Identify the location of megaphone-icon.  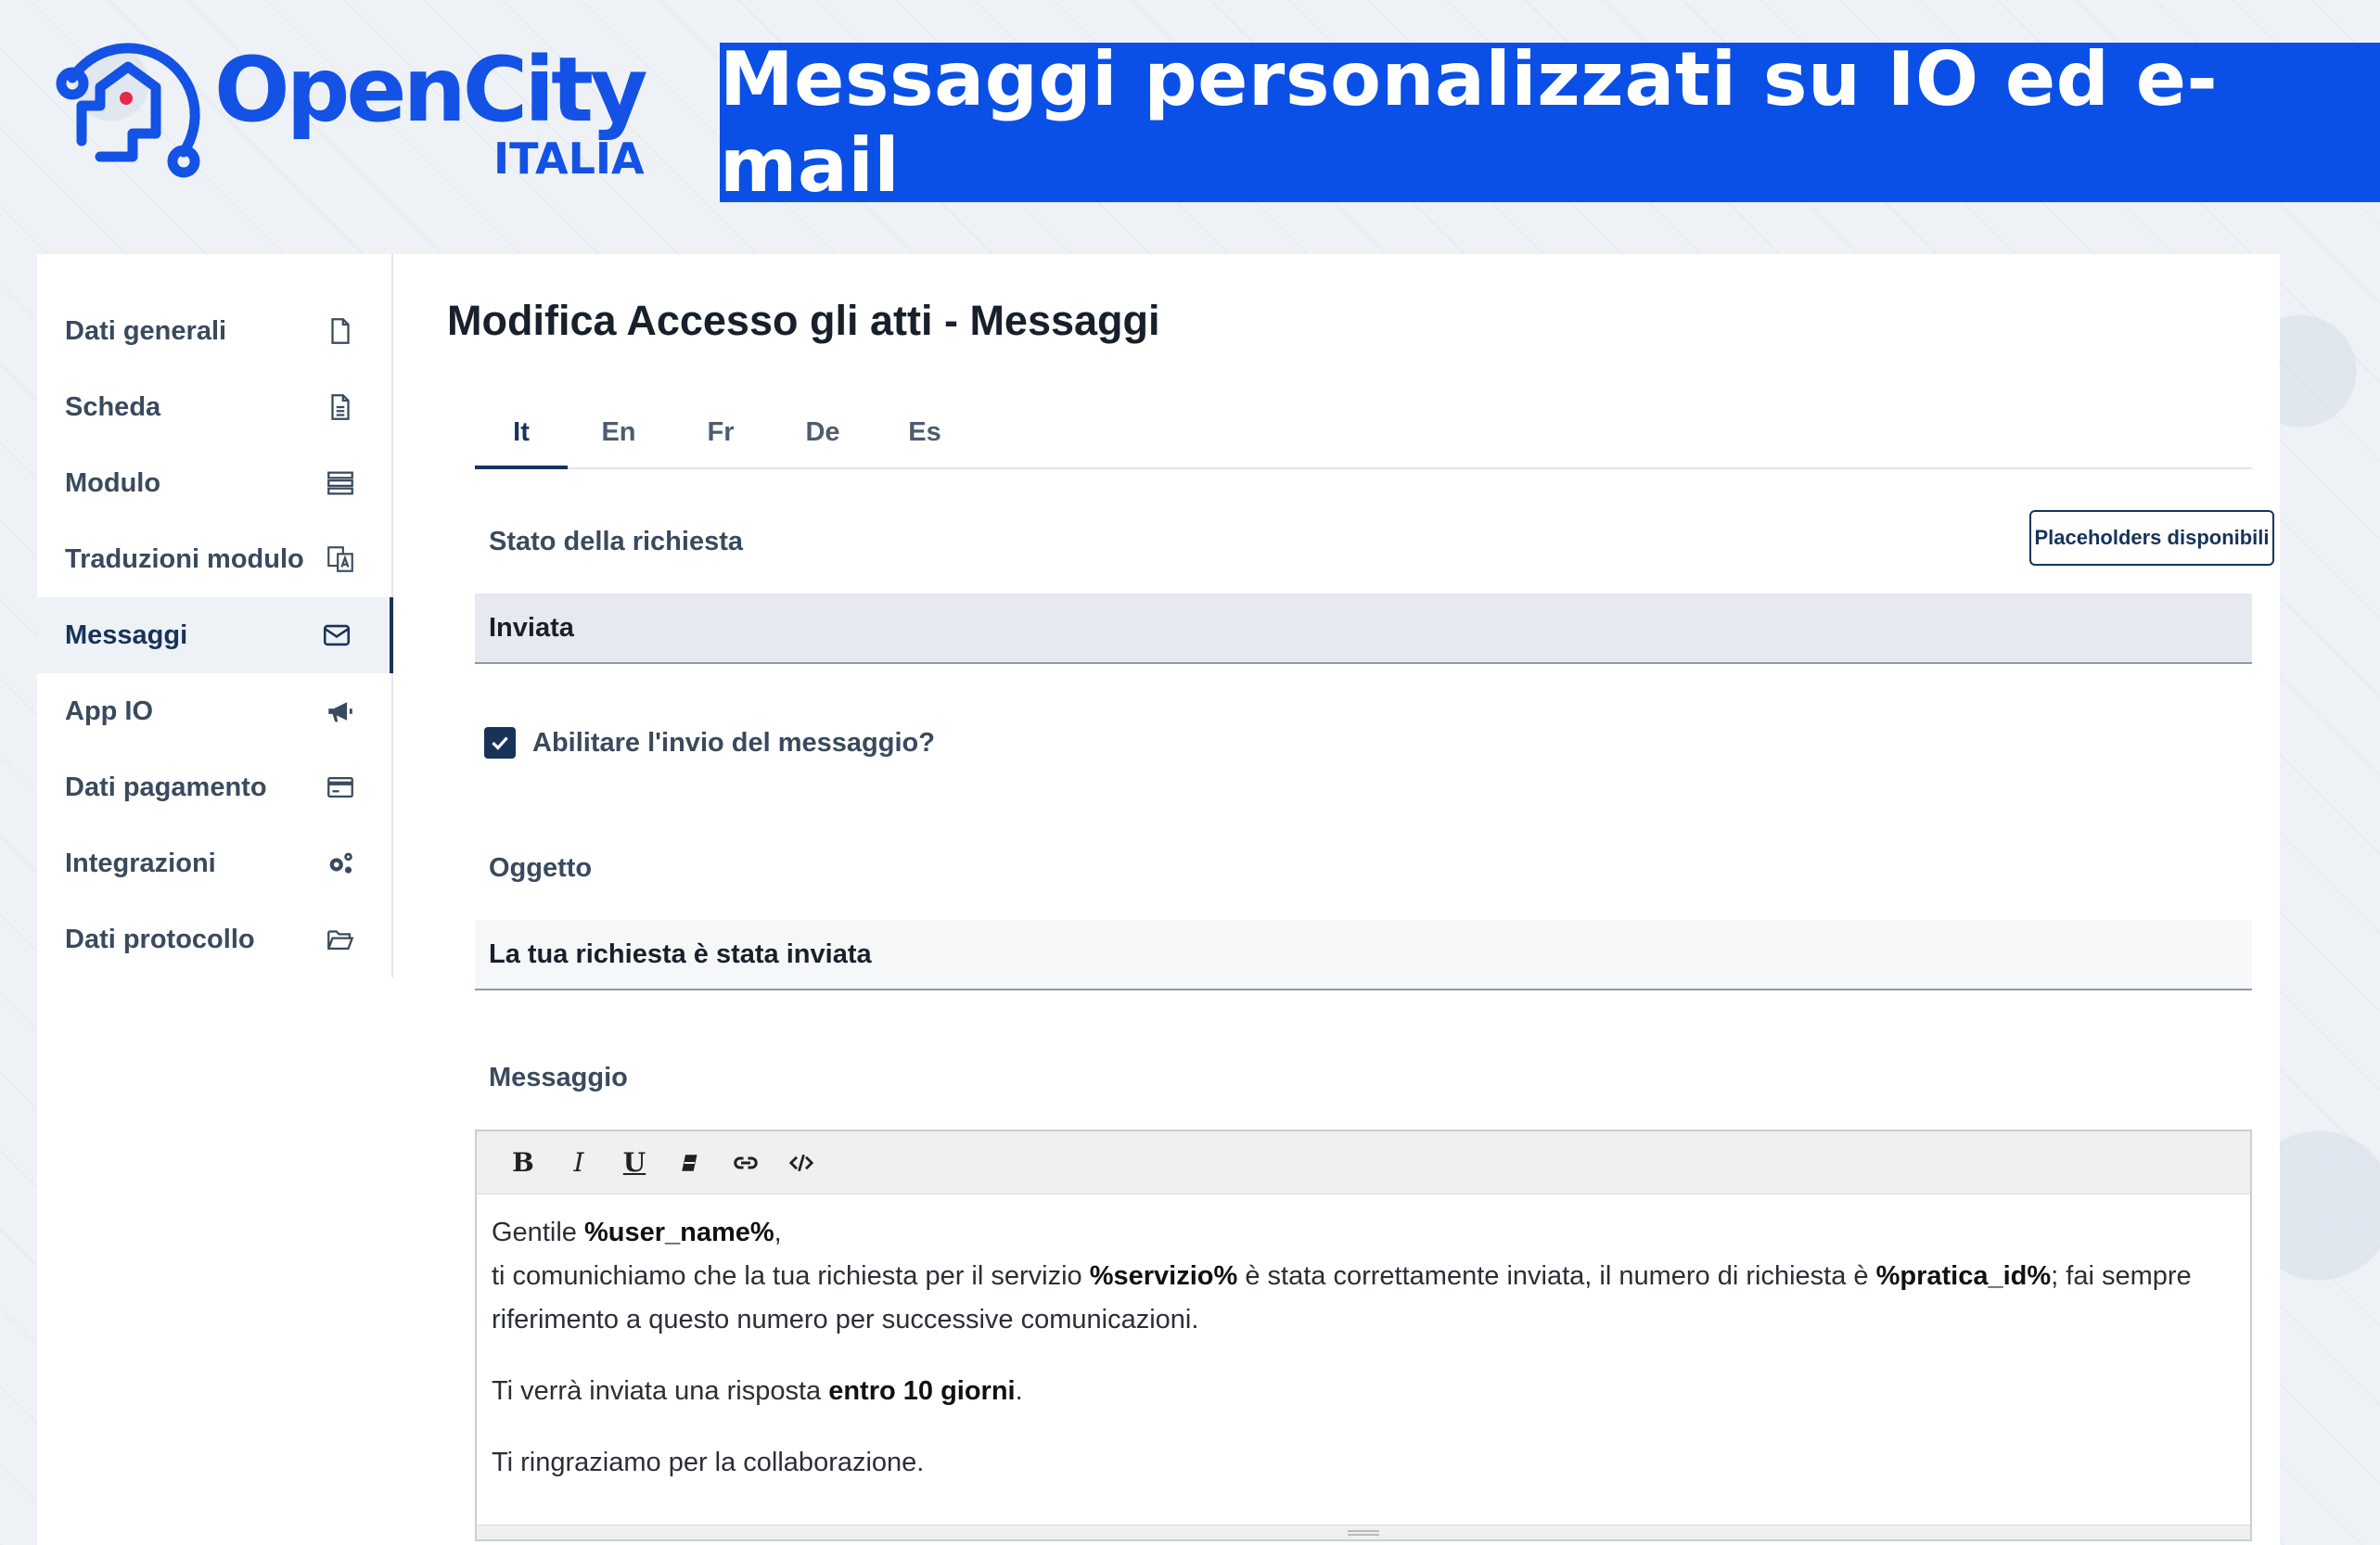
(340, 712).